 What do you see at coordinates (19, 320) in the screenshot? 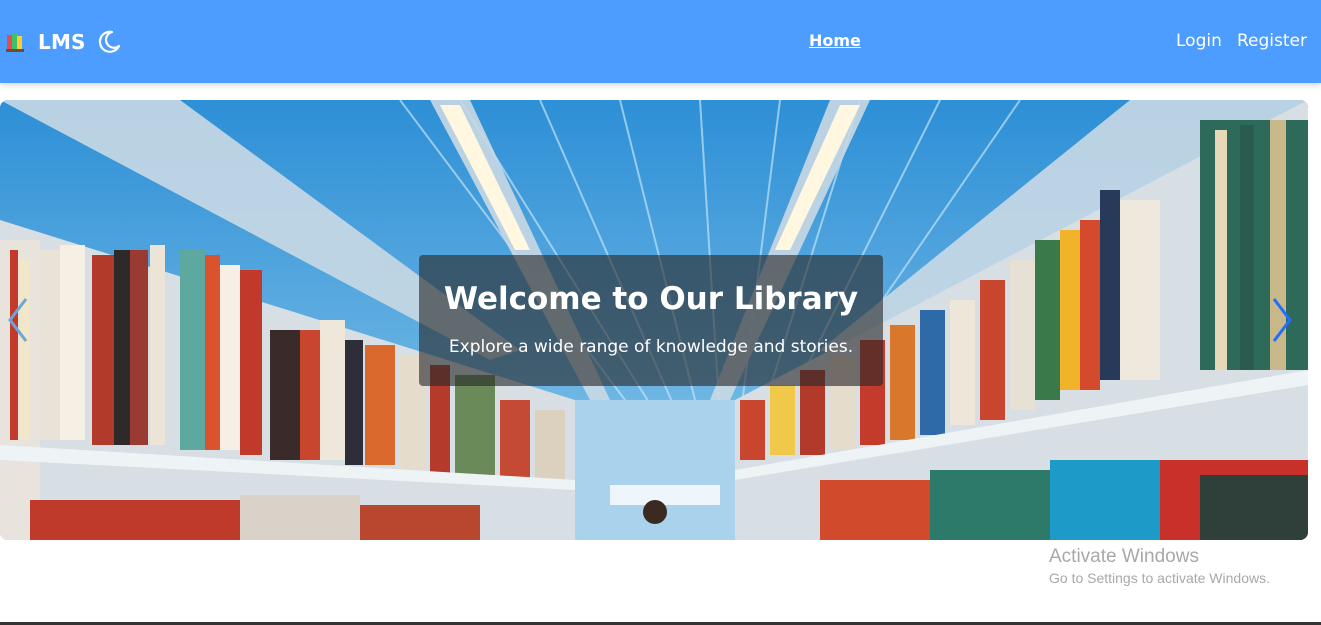
I see `chevron-left-icon` at bounding box center [19, 320].